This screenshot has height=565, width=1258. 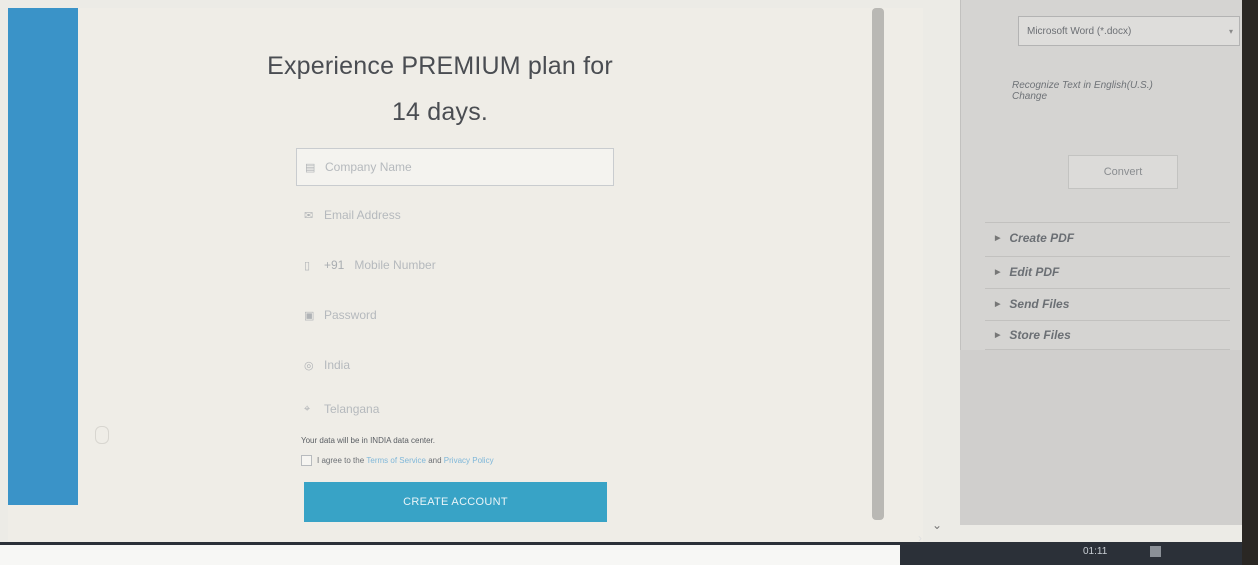 I want to click on data-center-note: Your data will be in INDIA data center., so click(x=368, y=440).